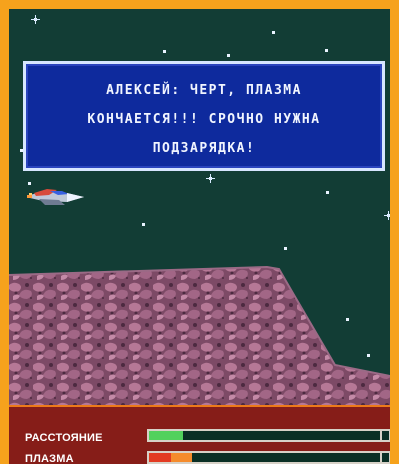  I want to click on plasma-label: ПЛАЗМА, so click(49, 458).